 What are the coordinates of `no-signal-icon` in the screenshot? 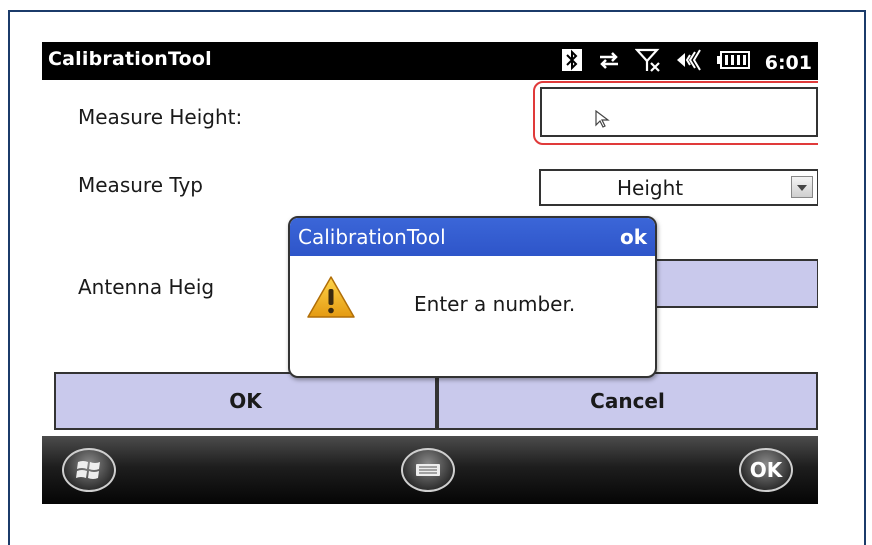 It's located at (647, 62).